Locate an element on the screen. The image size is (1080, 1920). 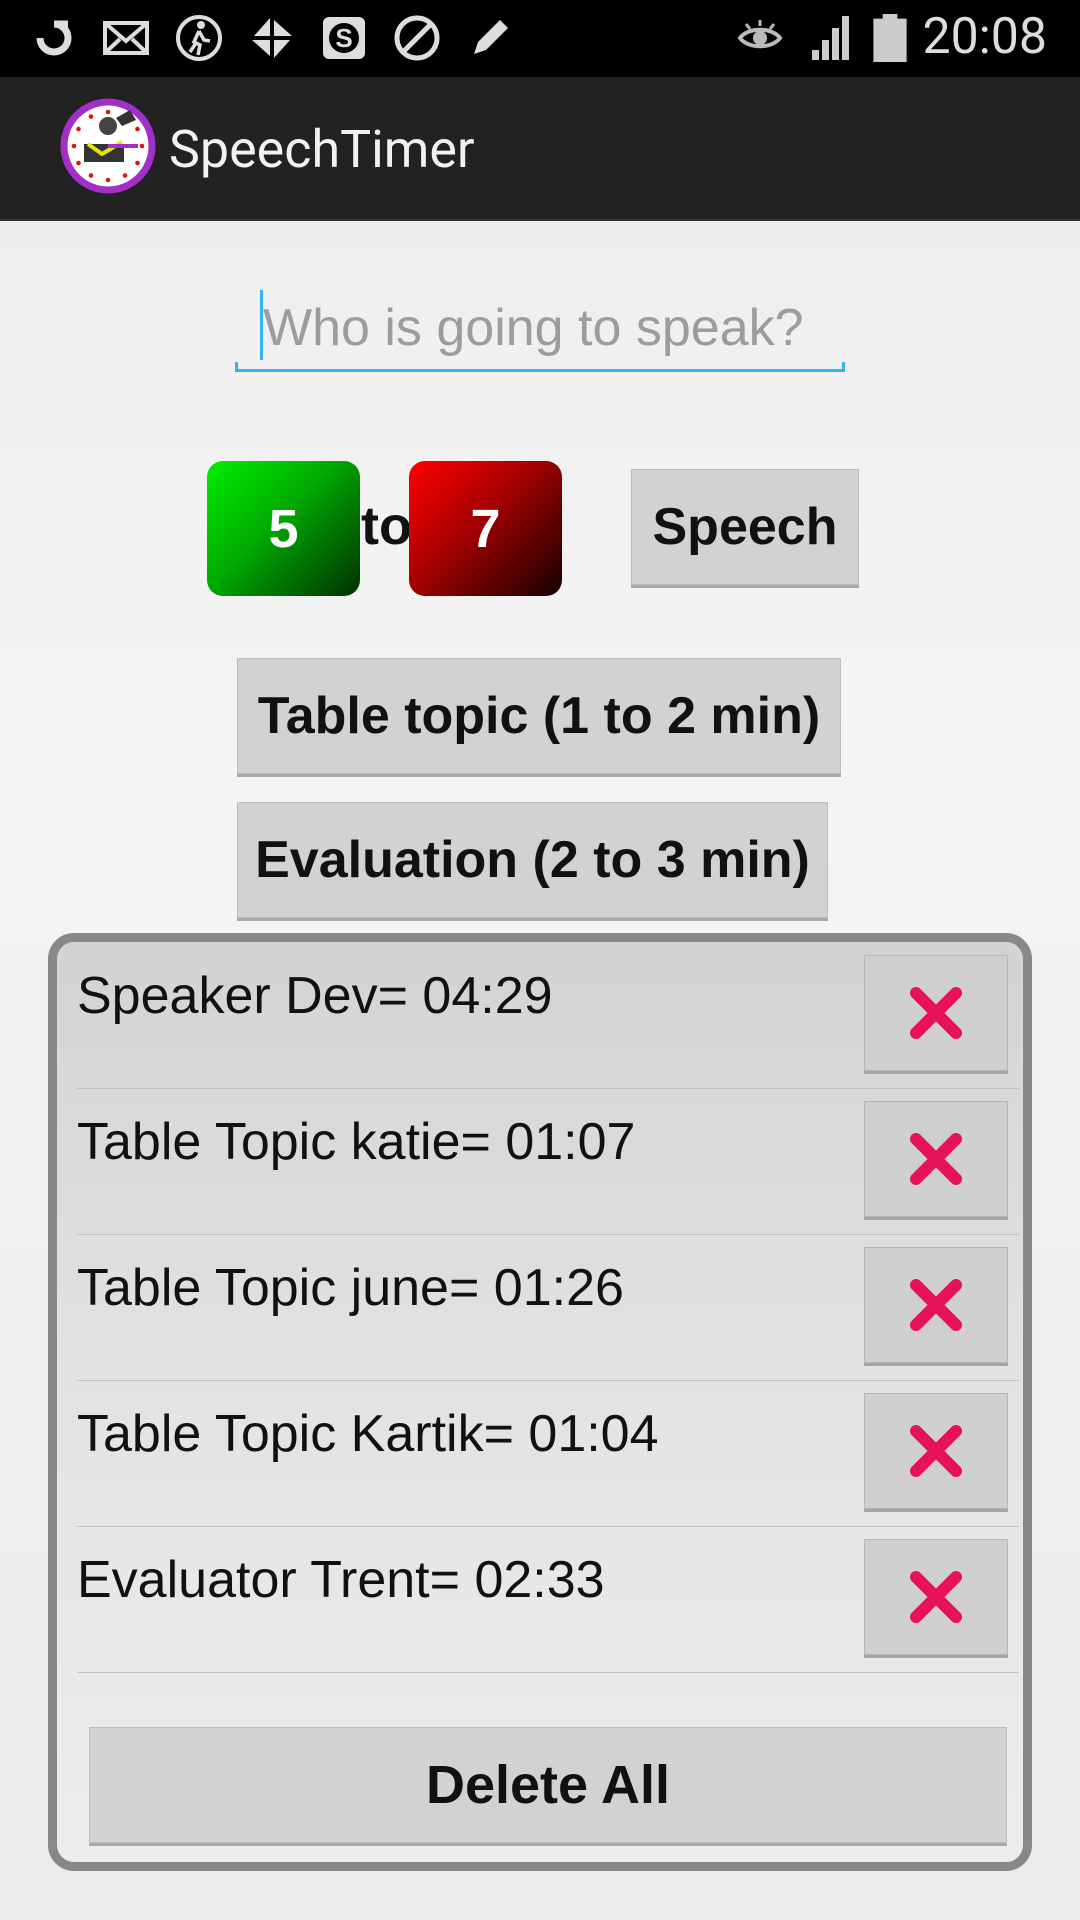
list-item: Evaluator Trent= 02:33 is located at coordinates (548, 1599).